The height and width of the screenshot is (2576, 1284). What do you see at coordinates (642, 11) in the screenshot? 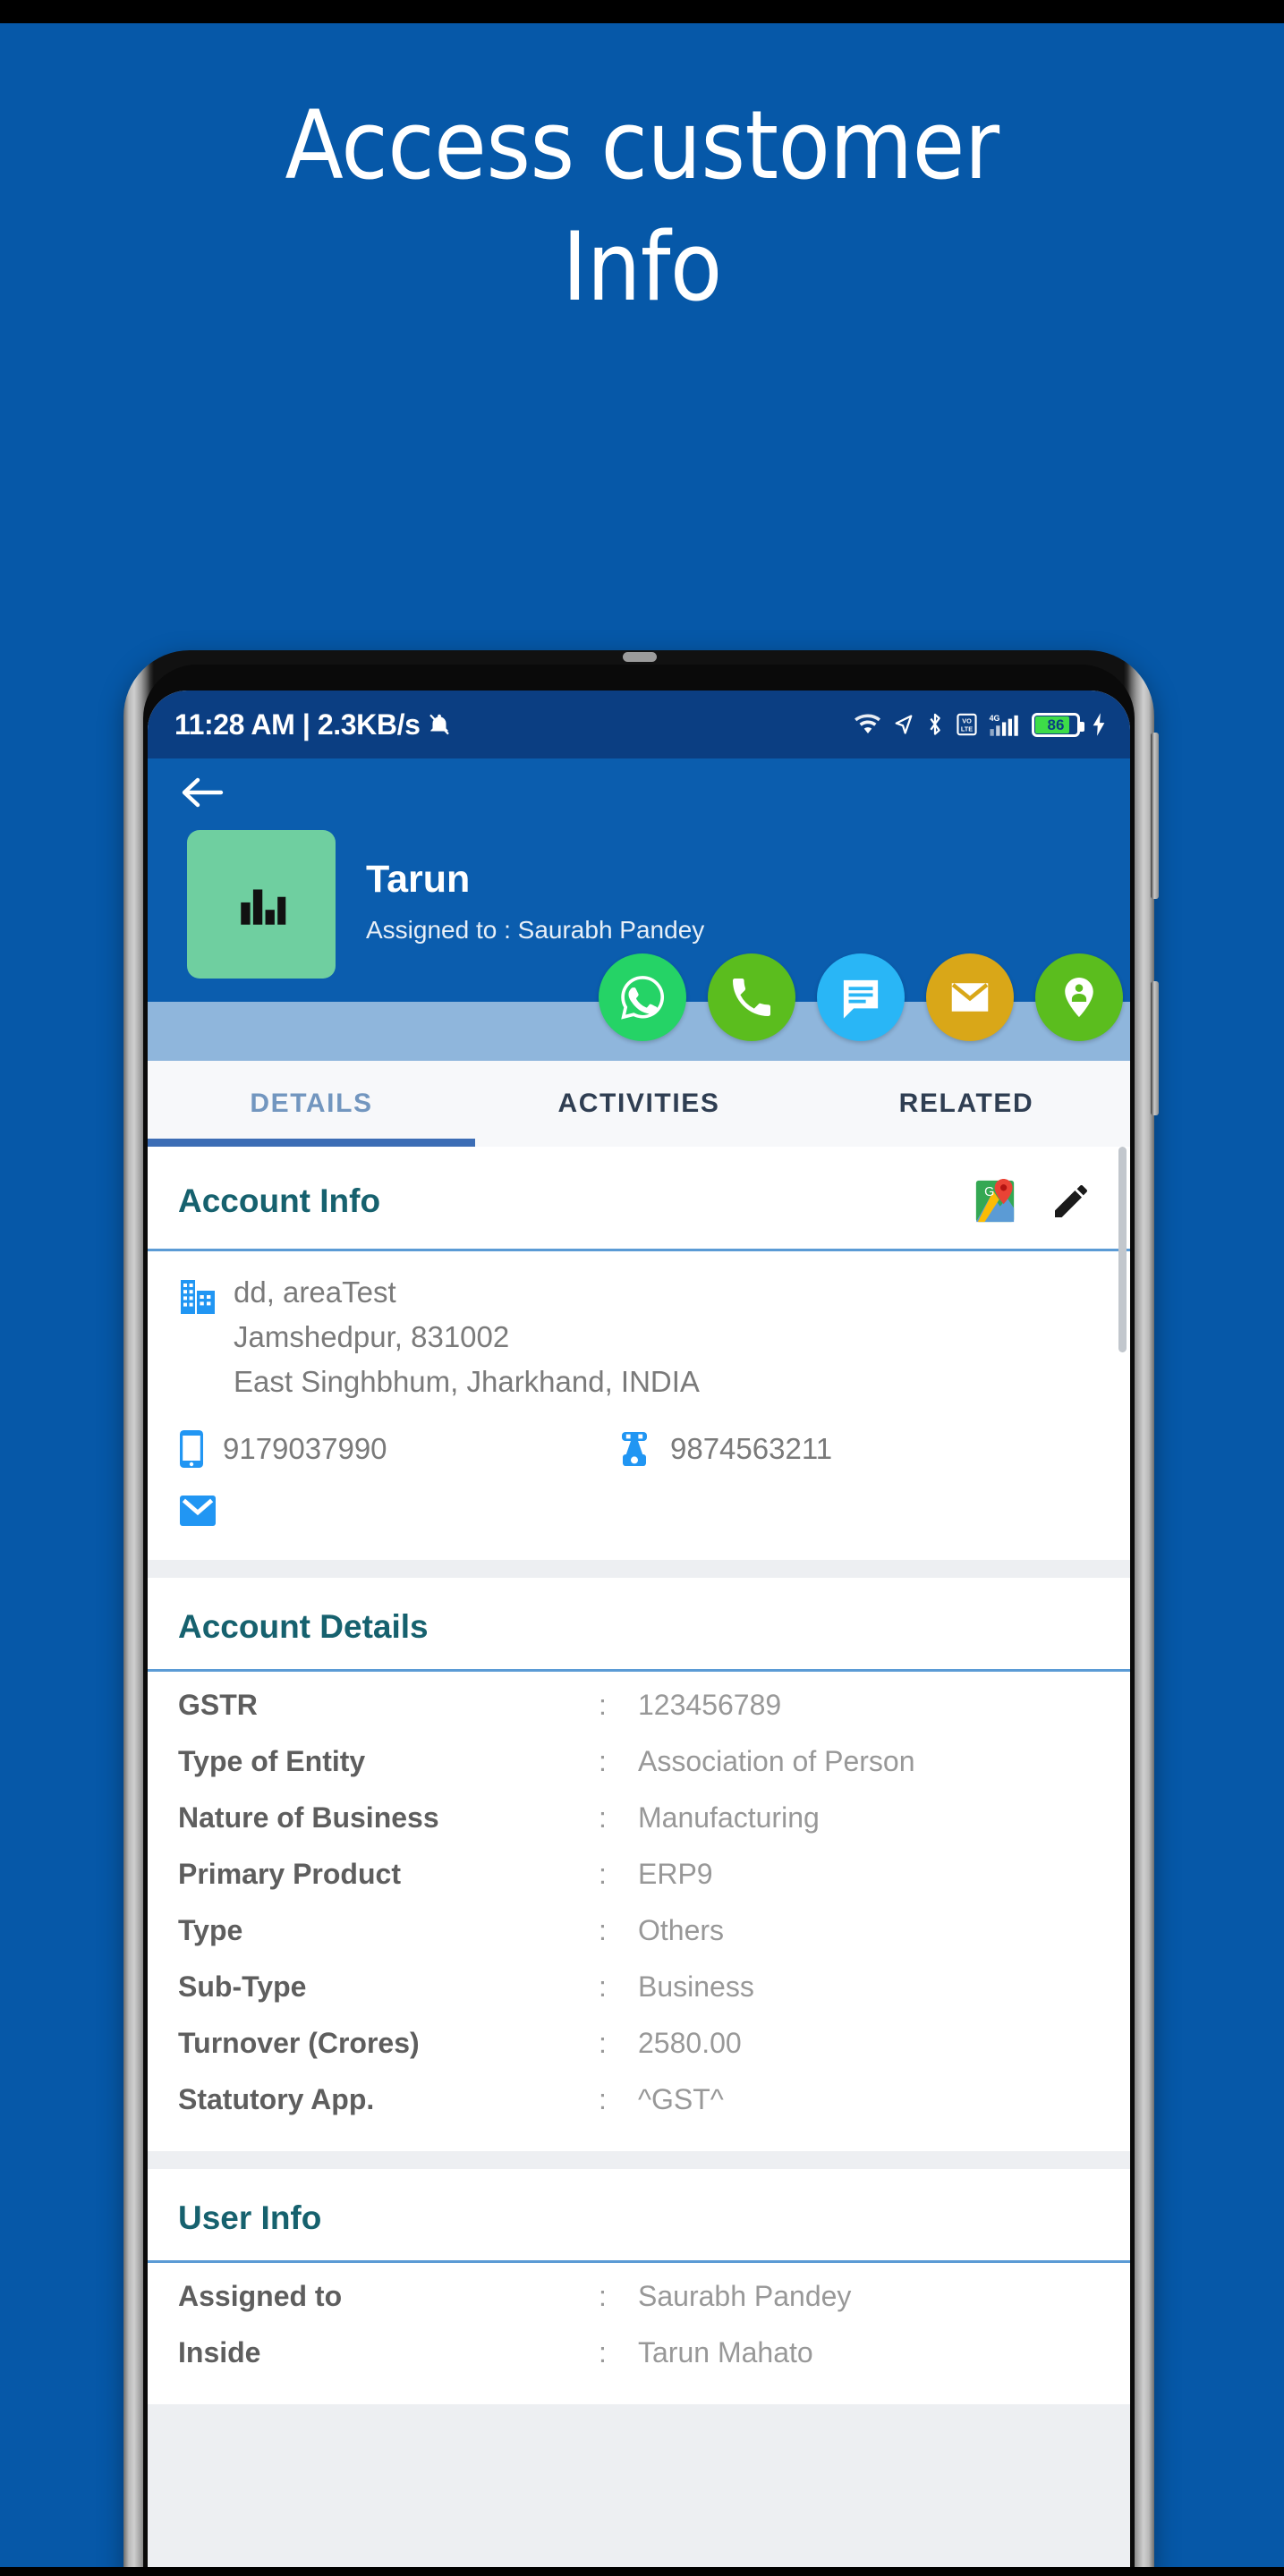
I see `letterbox-top` at bounding box center [642, 11].